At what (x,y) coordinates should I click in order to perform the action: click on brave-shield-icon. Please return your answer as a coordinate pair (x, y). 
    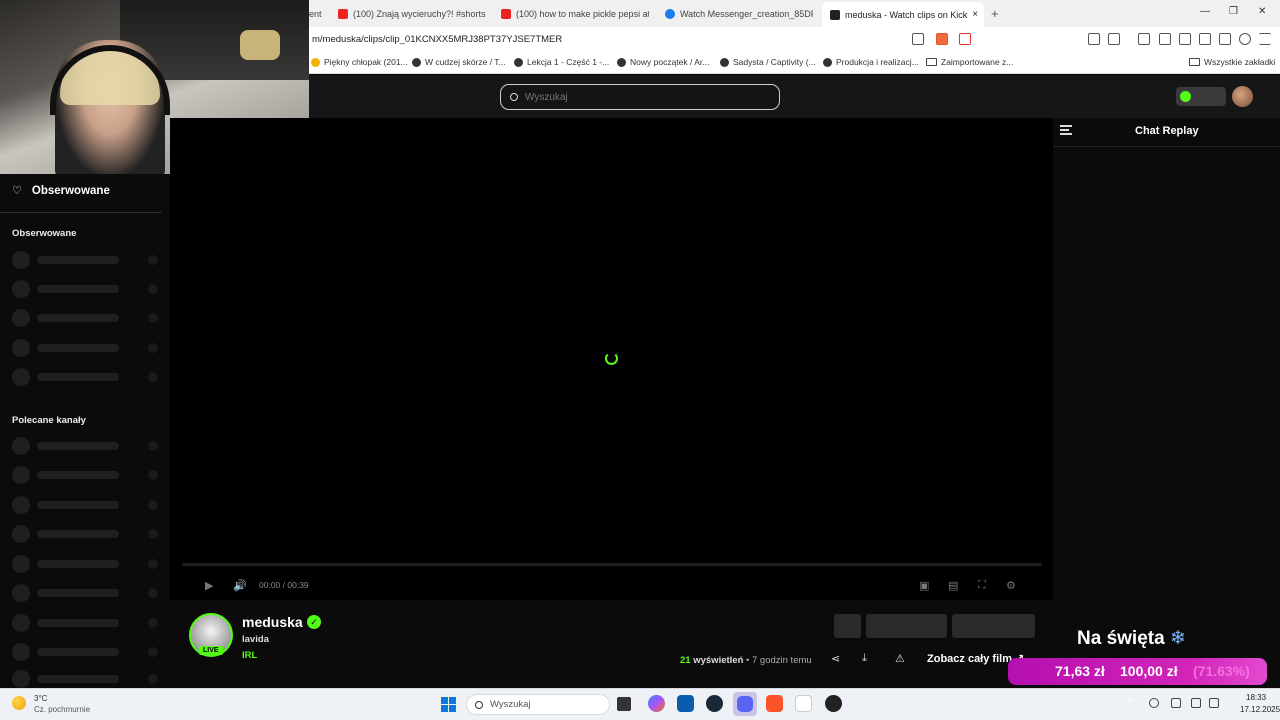
    Looking at the image, I should click on (942, 39).